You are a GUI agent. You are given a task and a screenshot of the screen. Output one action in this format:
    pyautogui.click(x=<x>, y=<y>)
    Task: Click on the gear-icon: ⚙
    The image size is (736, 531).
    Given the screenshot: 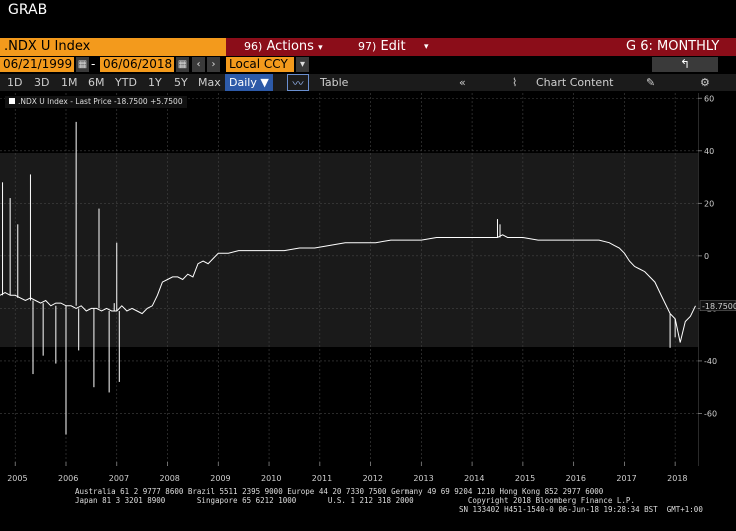 What is the action you would take?
    pyautogui.click(x=705, y=82)
    